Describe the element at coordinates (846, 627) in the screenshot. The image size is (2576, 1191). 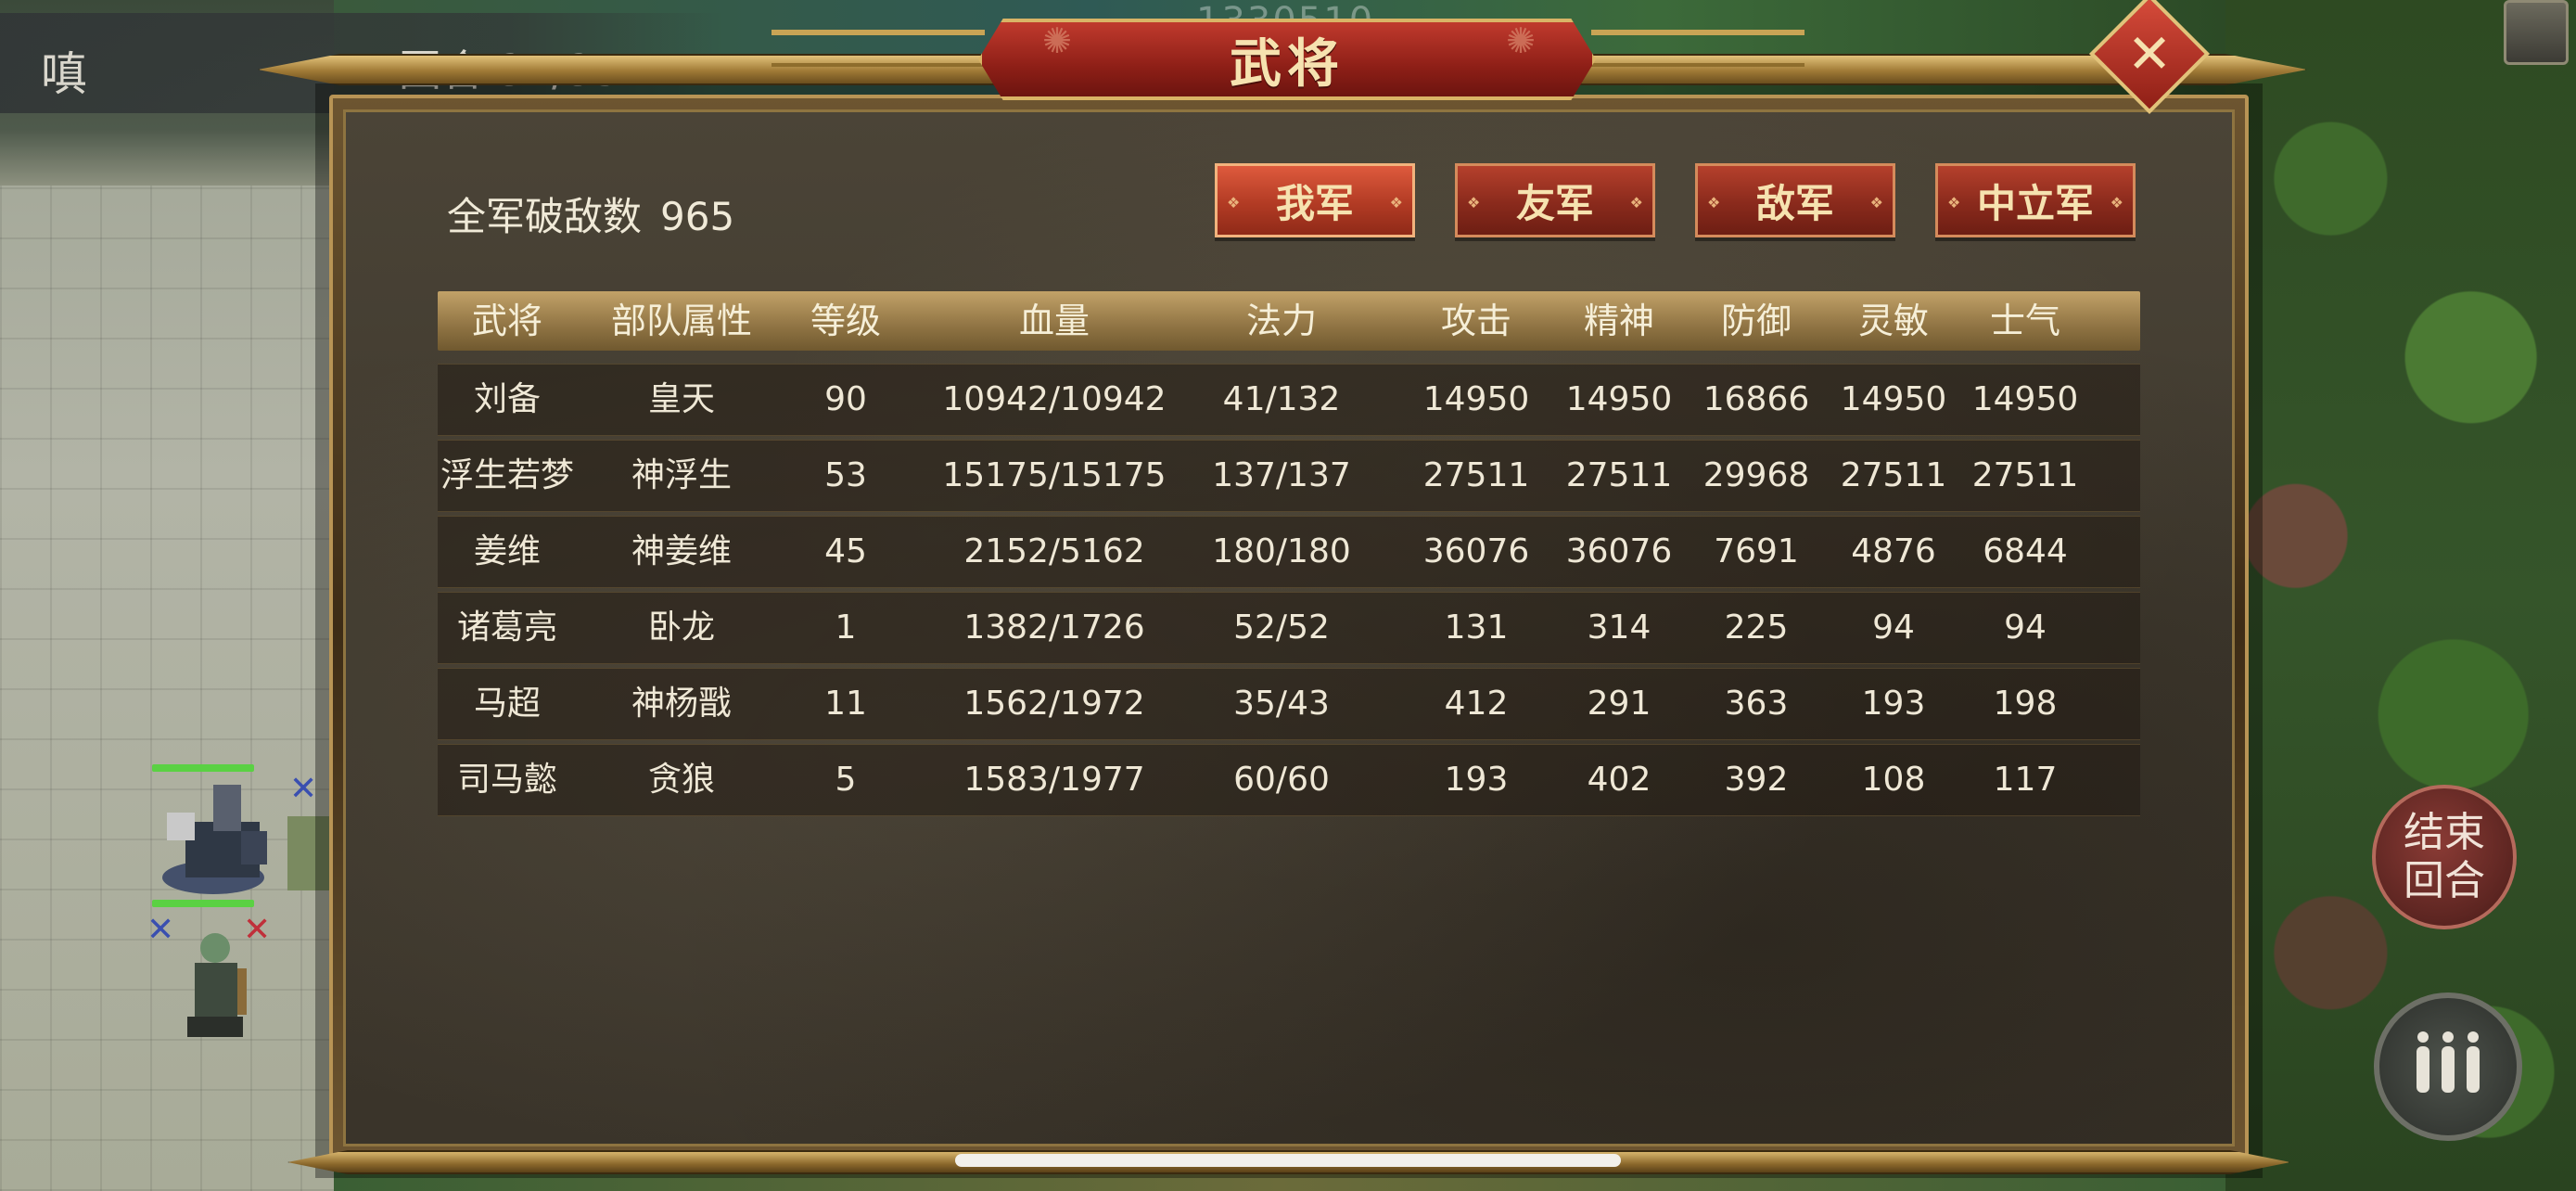
I see `cell-level: 1` at that location.